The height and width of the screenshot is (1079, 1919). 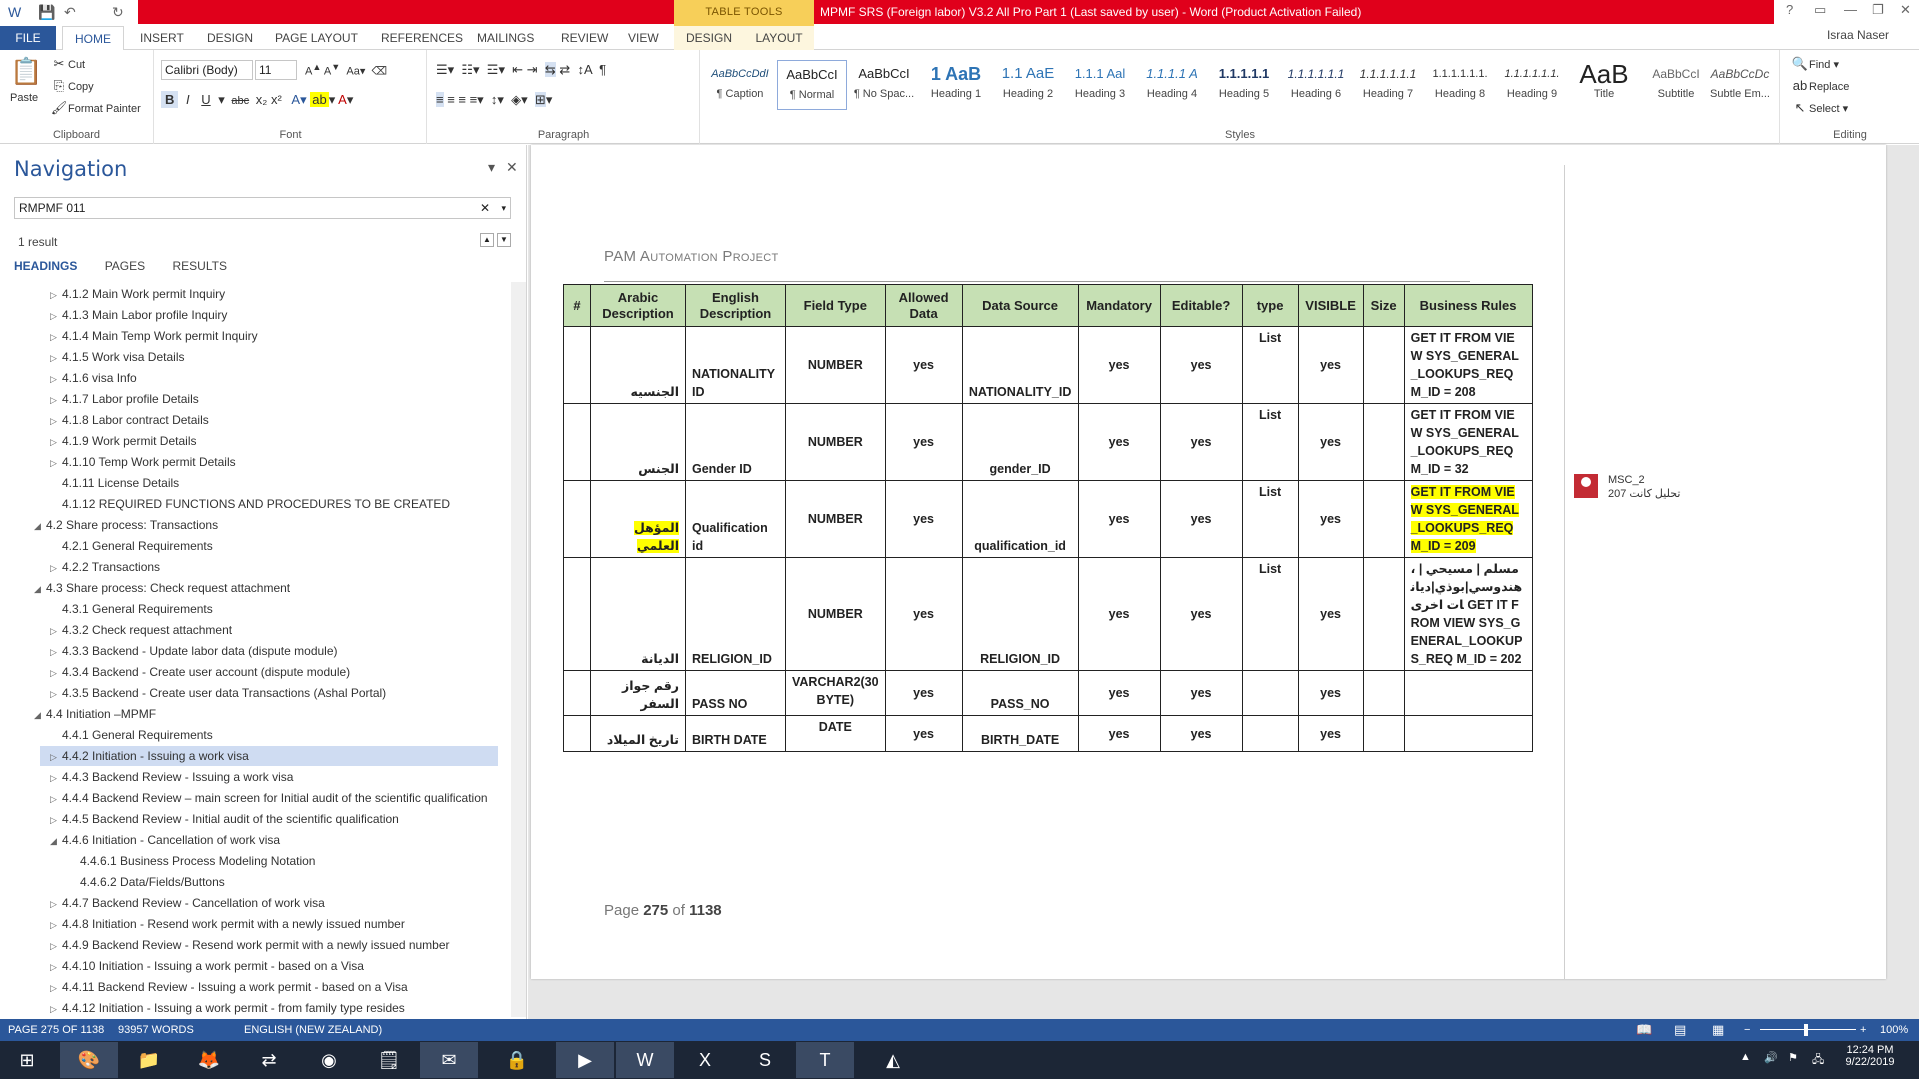 What do you see at coordinates (262, 99) in the screenshot?
I see `subscript-button: x₂` at bounding box center [262, 99].